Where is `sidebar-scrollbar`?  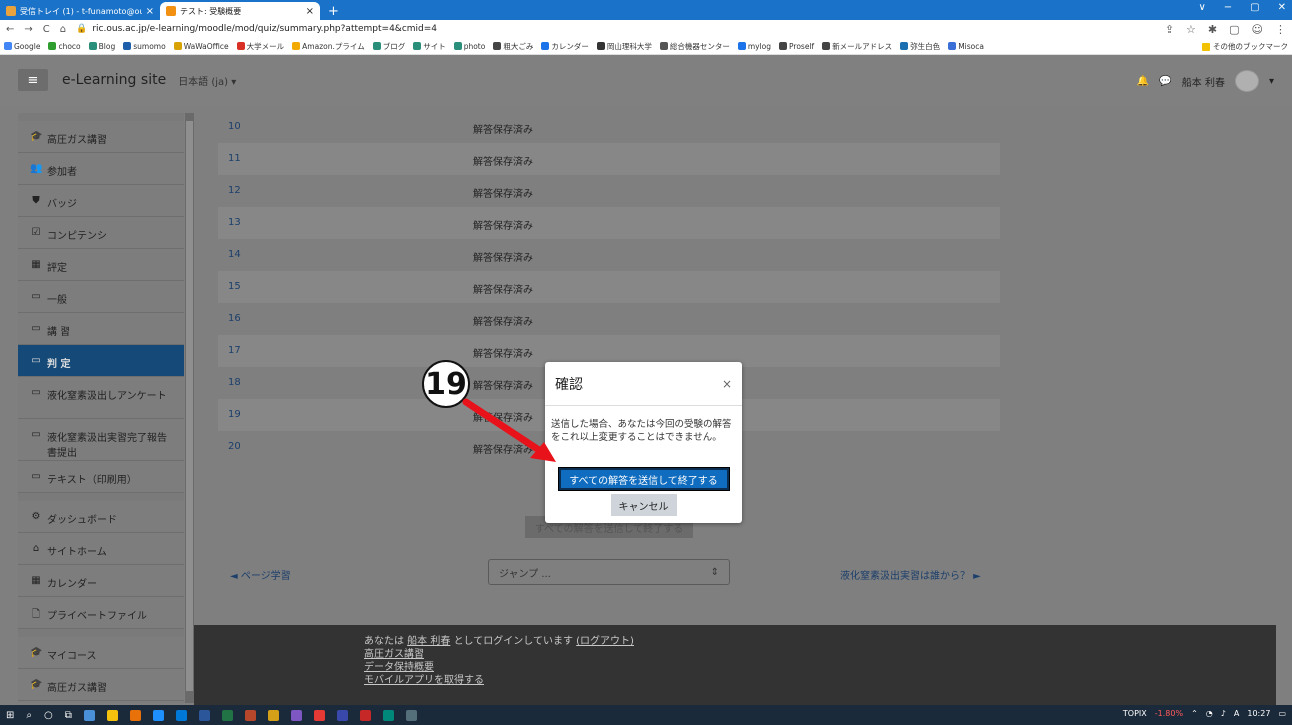 sidebar-scrollbar is located at coordinates (189, 408).